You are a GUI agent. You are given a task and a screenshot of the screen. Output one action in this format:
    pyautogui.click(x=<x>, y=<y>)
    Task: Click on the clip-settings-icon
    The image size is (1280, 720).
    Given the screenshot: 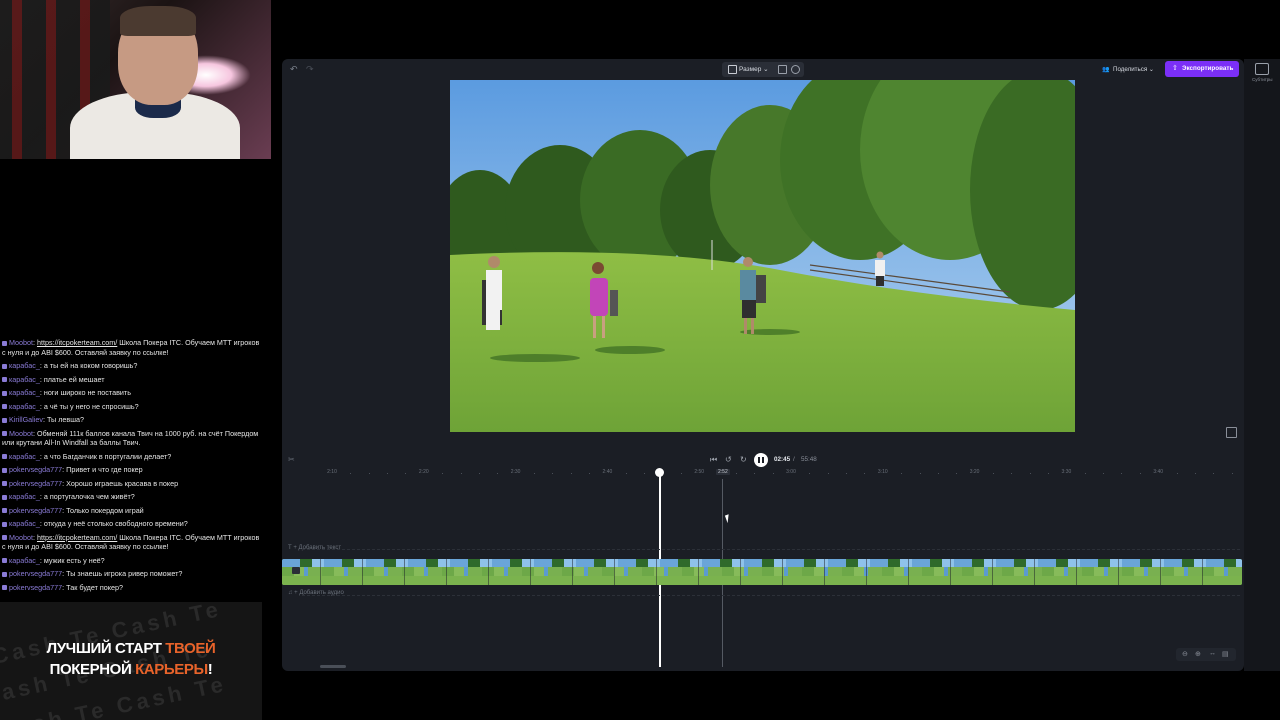 What is the action you would take?
    pyautogui.click(x=296, y=570)
    